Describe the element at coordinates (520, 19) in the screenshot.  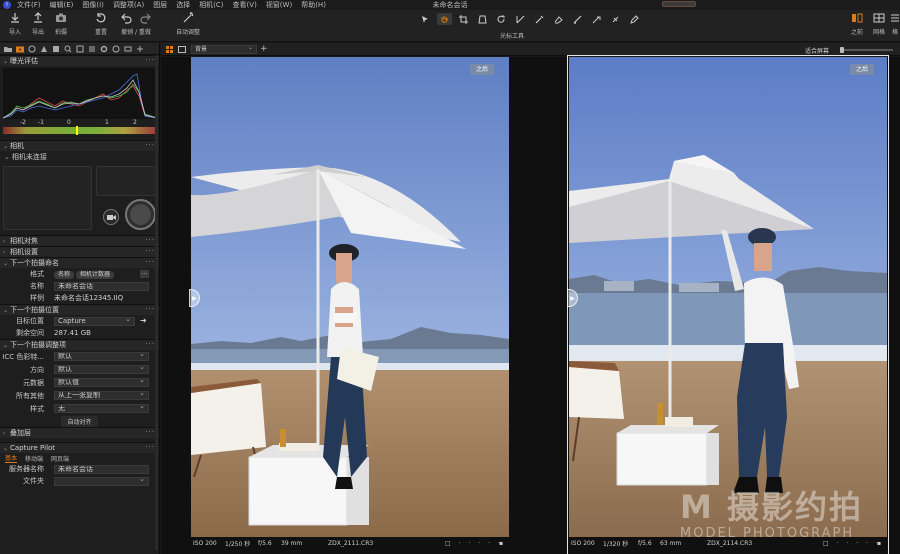
I see `straighten-cursor-tool` at that location.